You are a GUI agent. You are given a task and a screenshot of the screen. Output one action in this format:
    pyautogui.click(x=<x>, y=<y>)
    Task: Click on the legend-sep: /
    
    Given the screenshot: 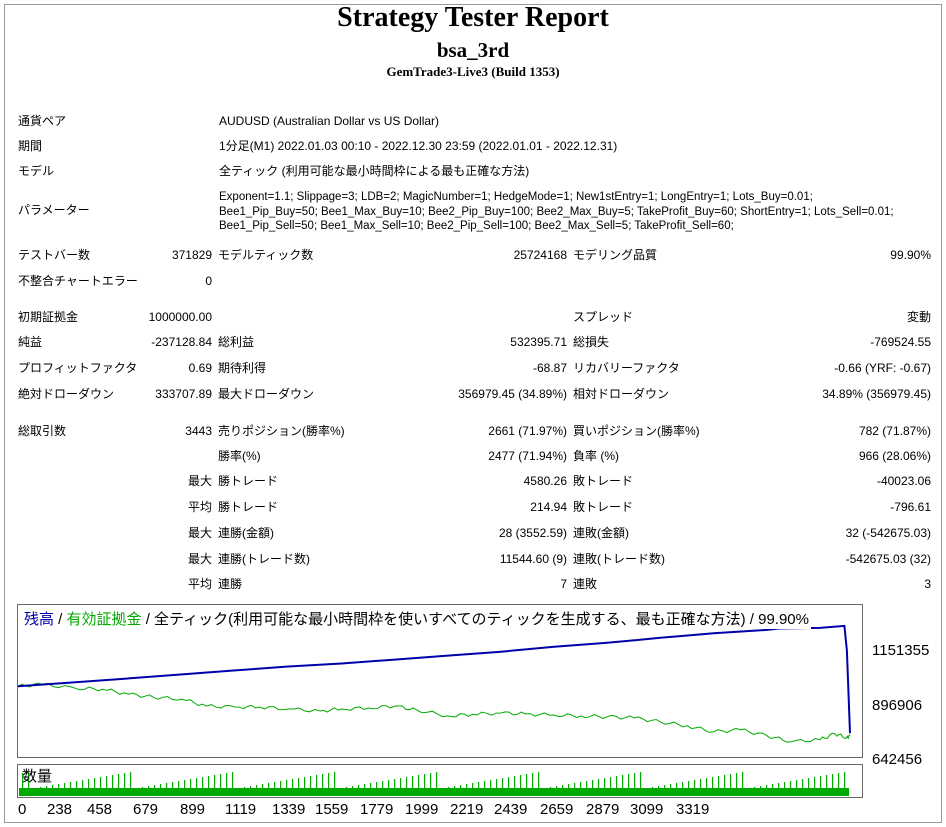 What is the action you would take?
    pyautogui.click(x=60, y=619)
    